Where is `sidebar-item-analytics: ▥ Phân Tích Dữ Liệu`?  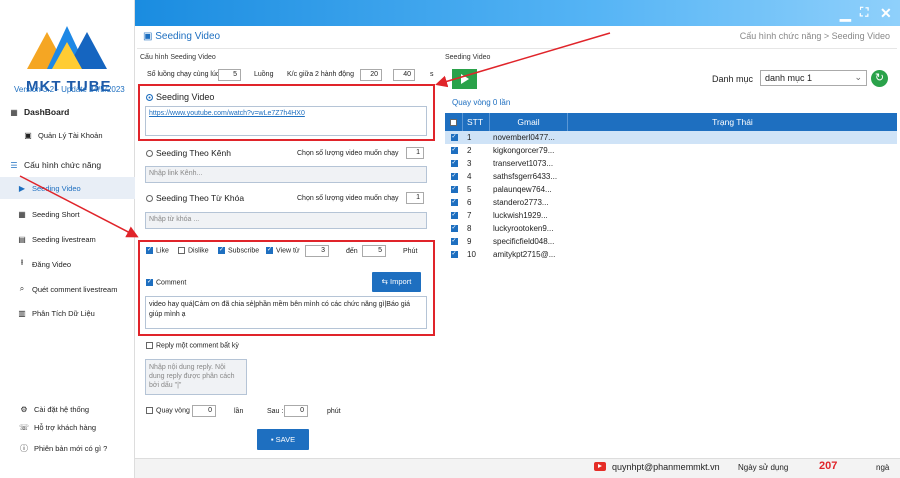 sidebar-item-analytics: ▥ Phân Tích Dữ Liệu is located at coordinates (67, 313).